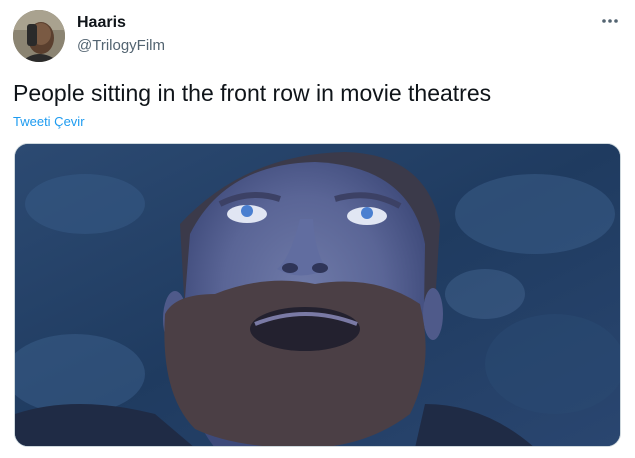 The image size is (635, 458). I want to click on more-options-button, so click(610, 21).